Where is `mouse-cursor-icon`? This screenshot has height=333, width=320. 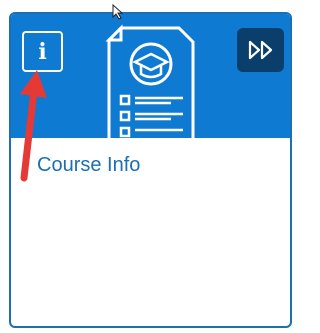 mouse-cursor-icon is located at coordinates (118, 12).